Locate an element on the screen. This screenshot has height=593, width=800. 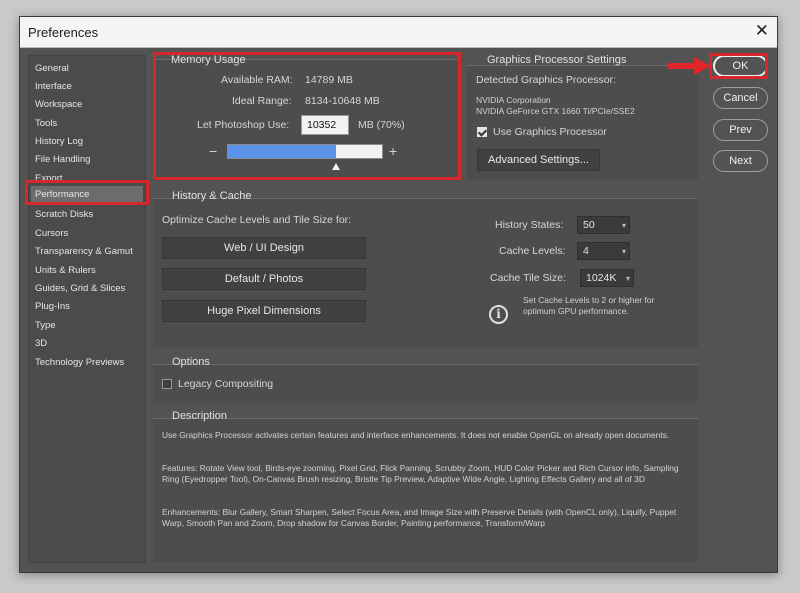
cache-tile-size-dropdown: 1024K ▾ is located at coordinates (607, 278).